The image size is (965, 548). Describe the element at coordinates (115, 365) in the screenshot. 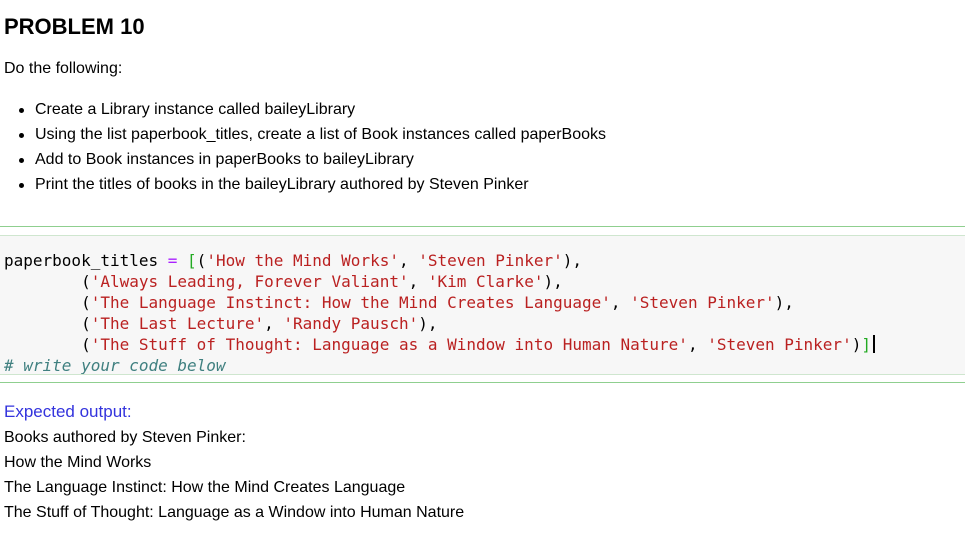

I see `code-comment: # write your code below` at that location.